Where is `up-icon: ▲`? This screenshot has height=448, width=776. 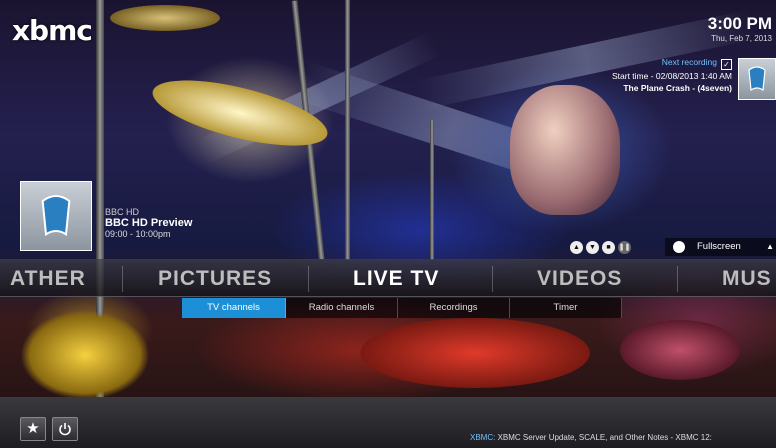
up-icon: ▲ is located at coordinates (576, 247).